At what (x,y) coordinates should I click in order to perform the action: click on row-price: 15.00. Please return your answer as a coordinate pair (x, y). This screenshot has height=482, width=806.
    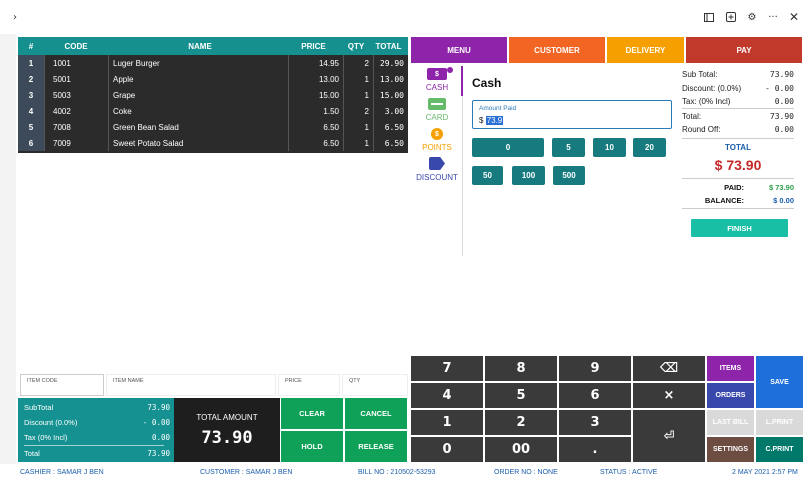
    Looking at the image, I should click on (315, 95).